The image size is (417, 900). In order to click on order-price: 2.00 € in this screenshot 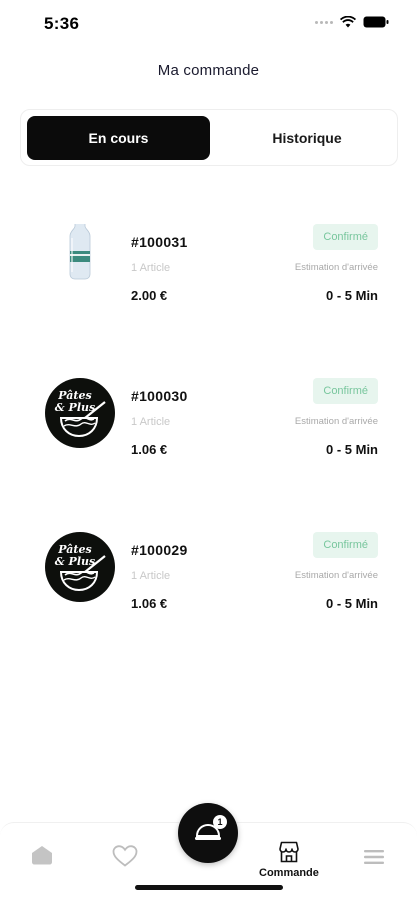, I will do `click(149, 295)`.